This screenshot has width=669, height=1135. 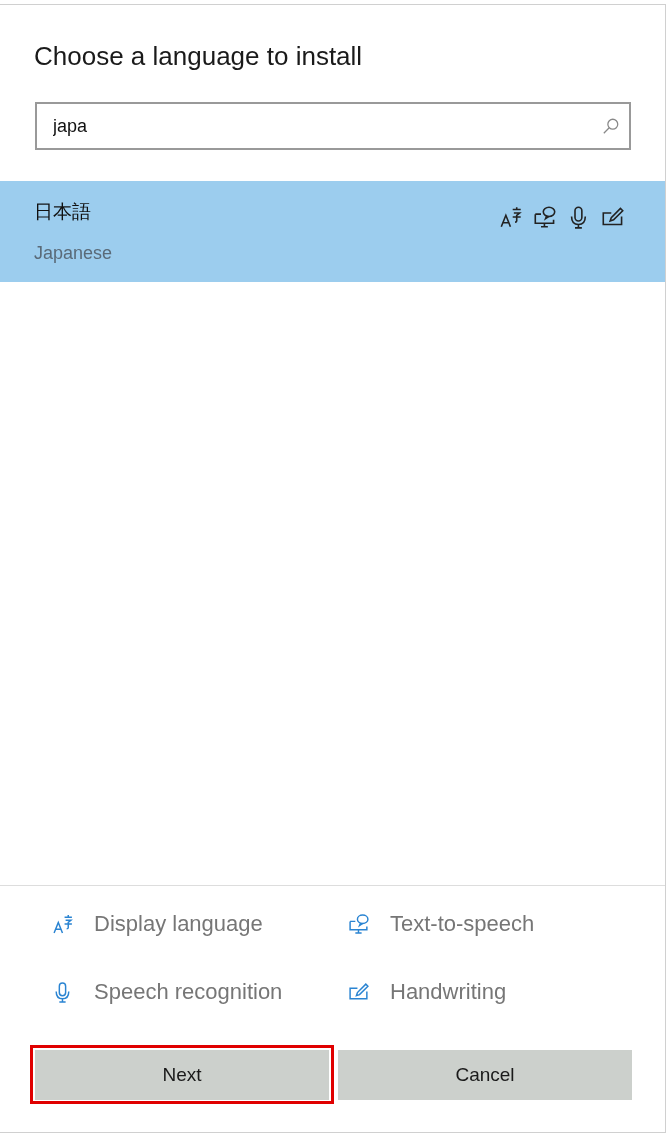 I want to click on legend-label: Handwriting, so click(x=448, y=992).